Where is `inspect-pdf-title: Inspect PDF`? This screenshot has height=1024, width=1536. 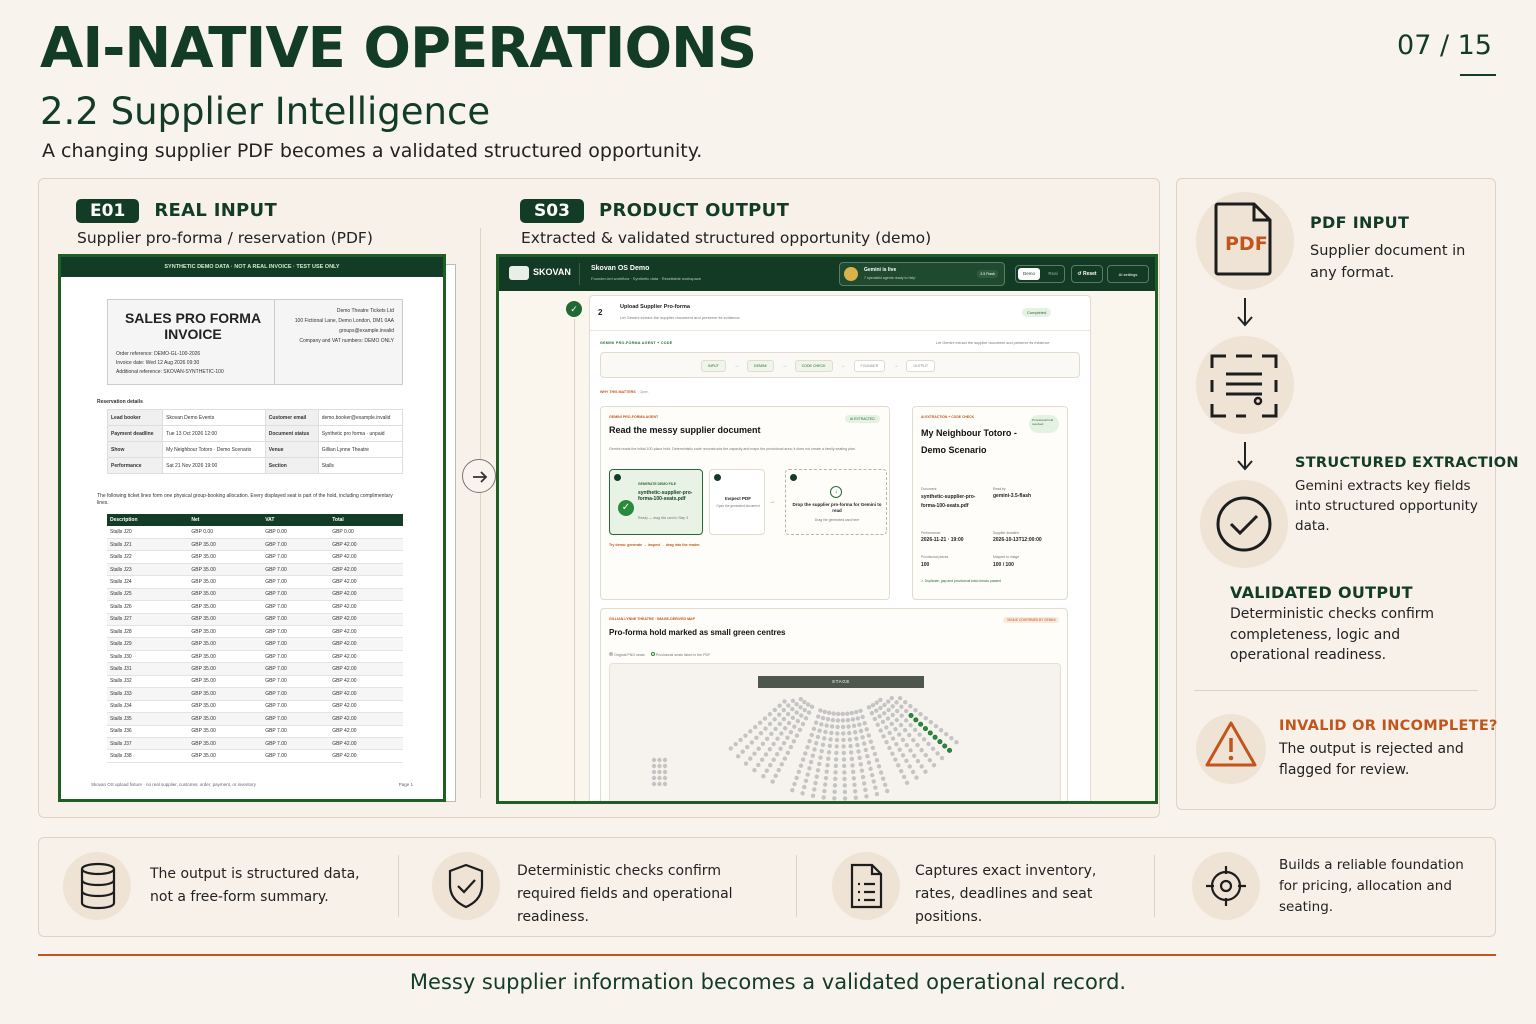 inspect-pdf-title: Inspect PDF is located at coordinates (737, 498).